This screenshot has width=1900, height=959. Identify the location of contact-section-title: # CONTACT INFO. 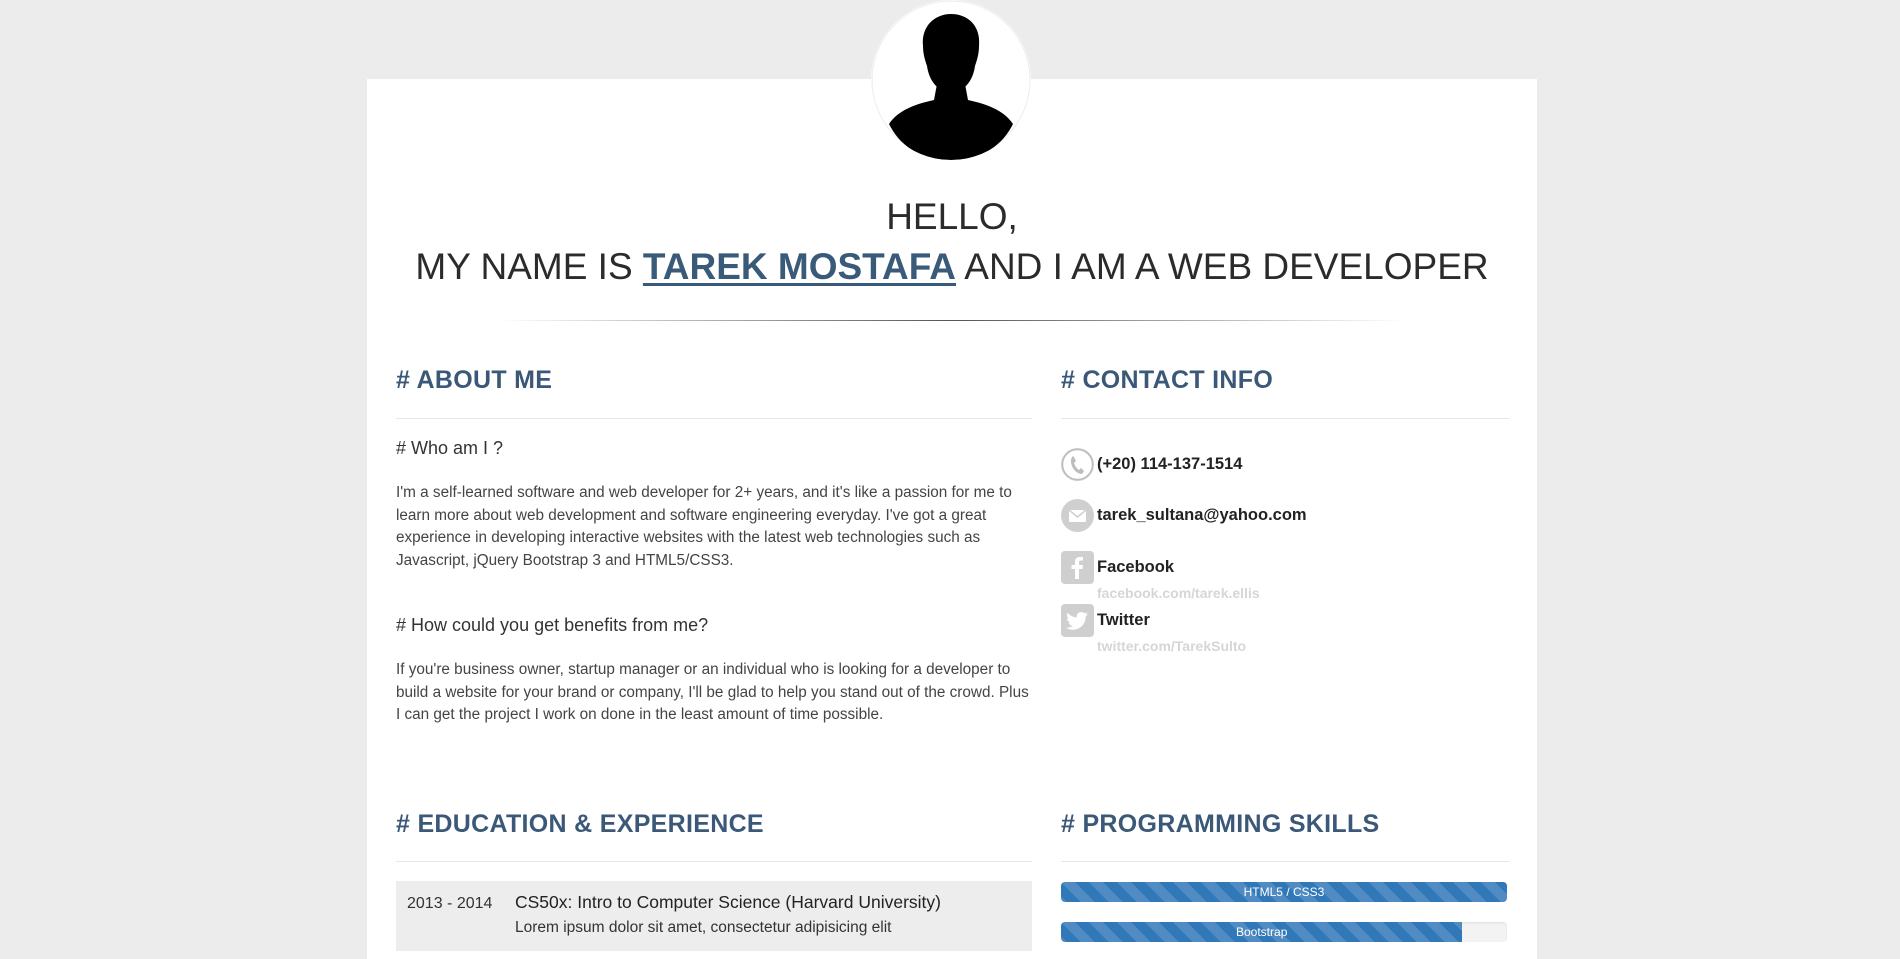
(1167, 380).